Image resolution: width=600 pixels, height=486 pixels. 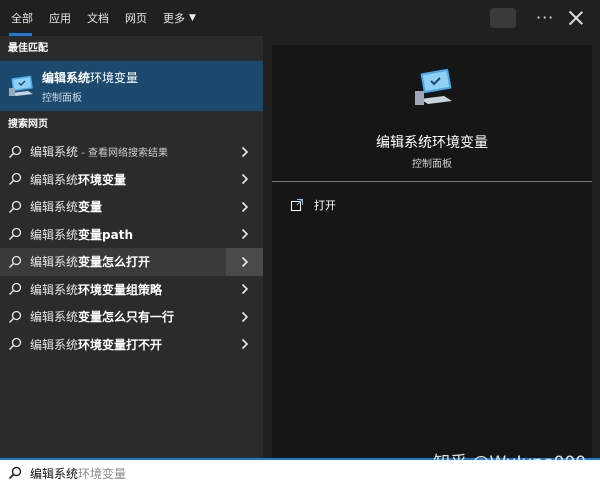 I want to click on web-search-item: 编辑系统环境变量打不开, so click(x=131, y=345).